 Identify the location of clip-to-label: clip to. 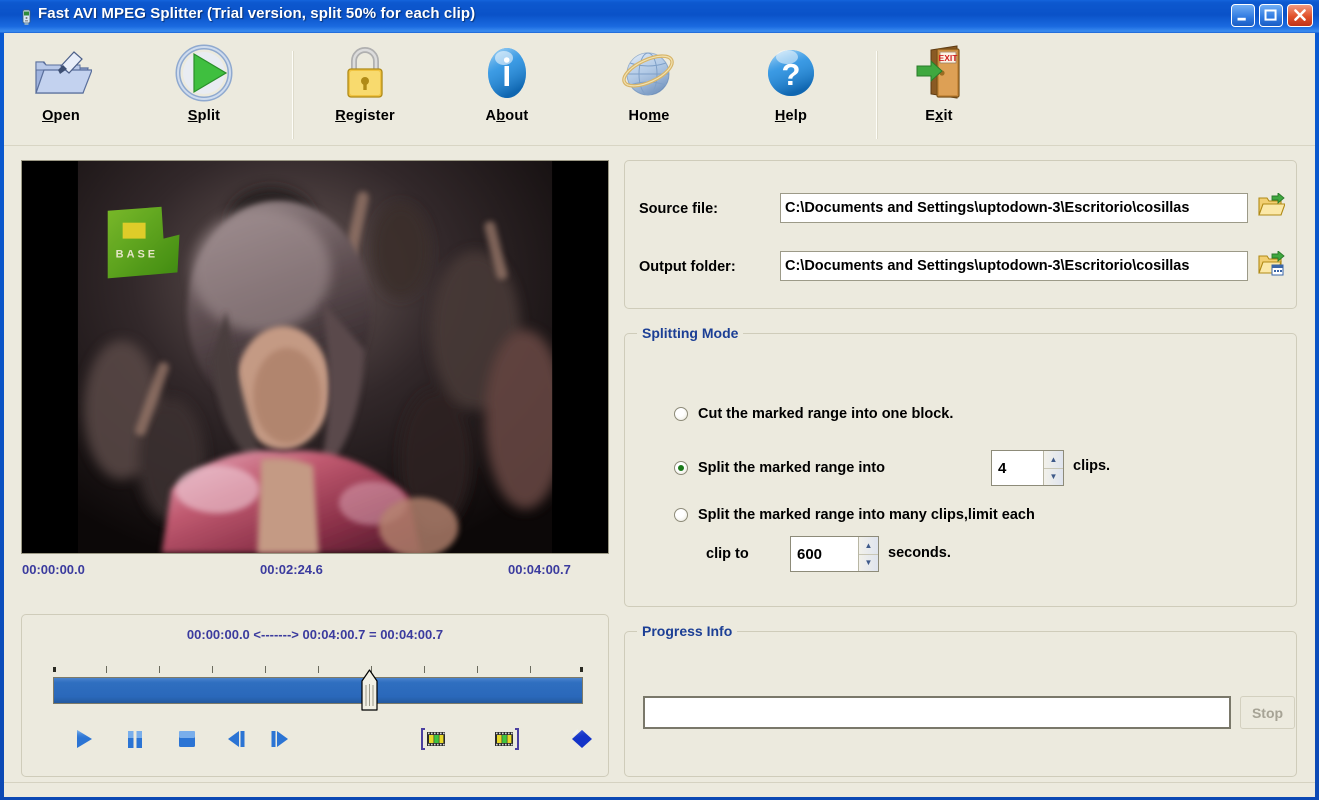
(727, 554).